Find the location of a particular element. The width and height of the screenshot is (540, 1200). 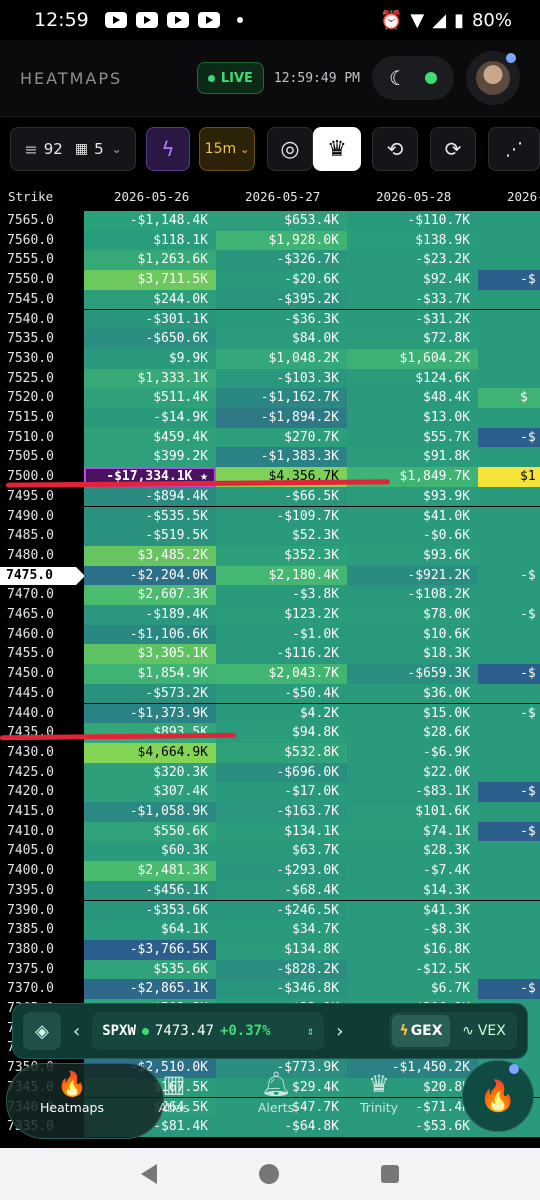

heatmap-cell: $550.6K is located at coordinates (150, 831).